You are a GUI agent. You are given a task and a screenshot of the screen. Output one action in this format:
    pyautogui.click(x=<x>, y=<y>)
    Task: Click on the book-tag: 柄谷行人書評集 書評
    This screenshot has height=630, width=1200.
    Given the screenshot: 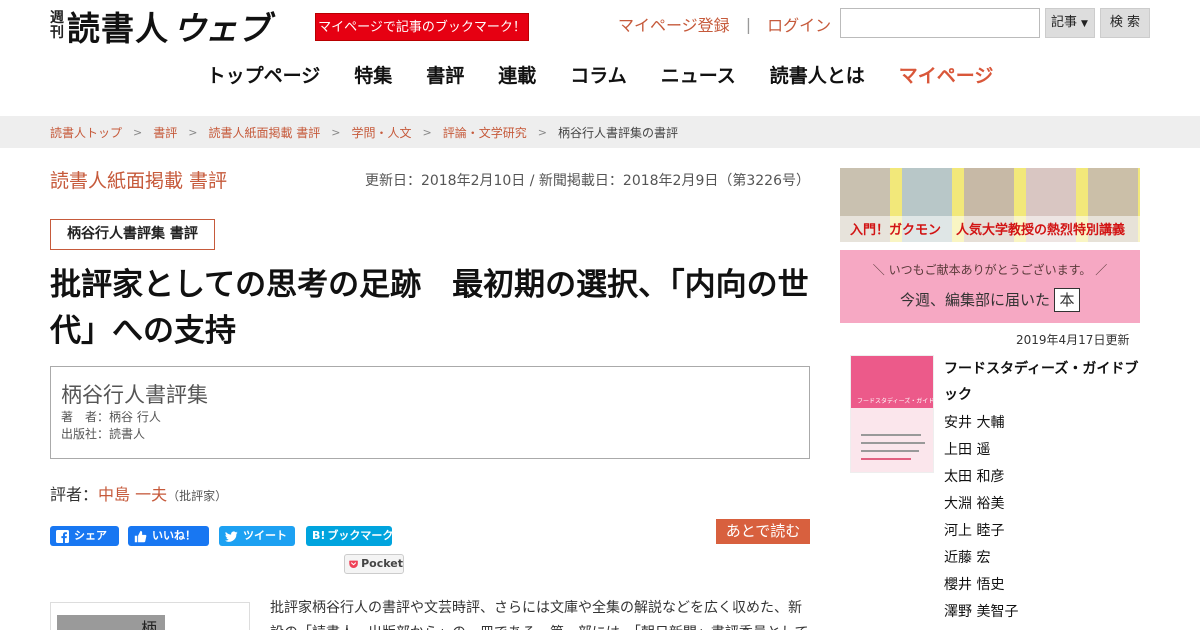 What is the action you would take?
    pyautogui.click(x=132, y=234)
    